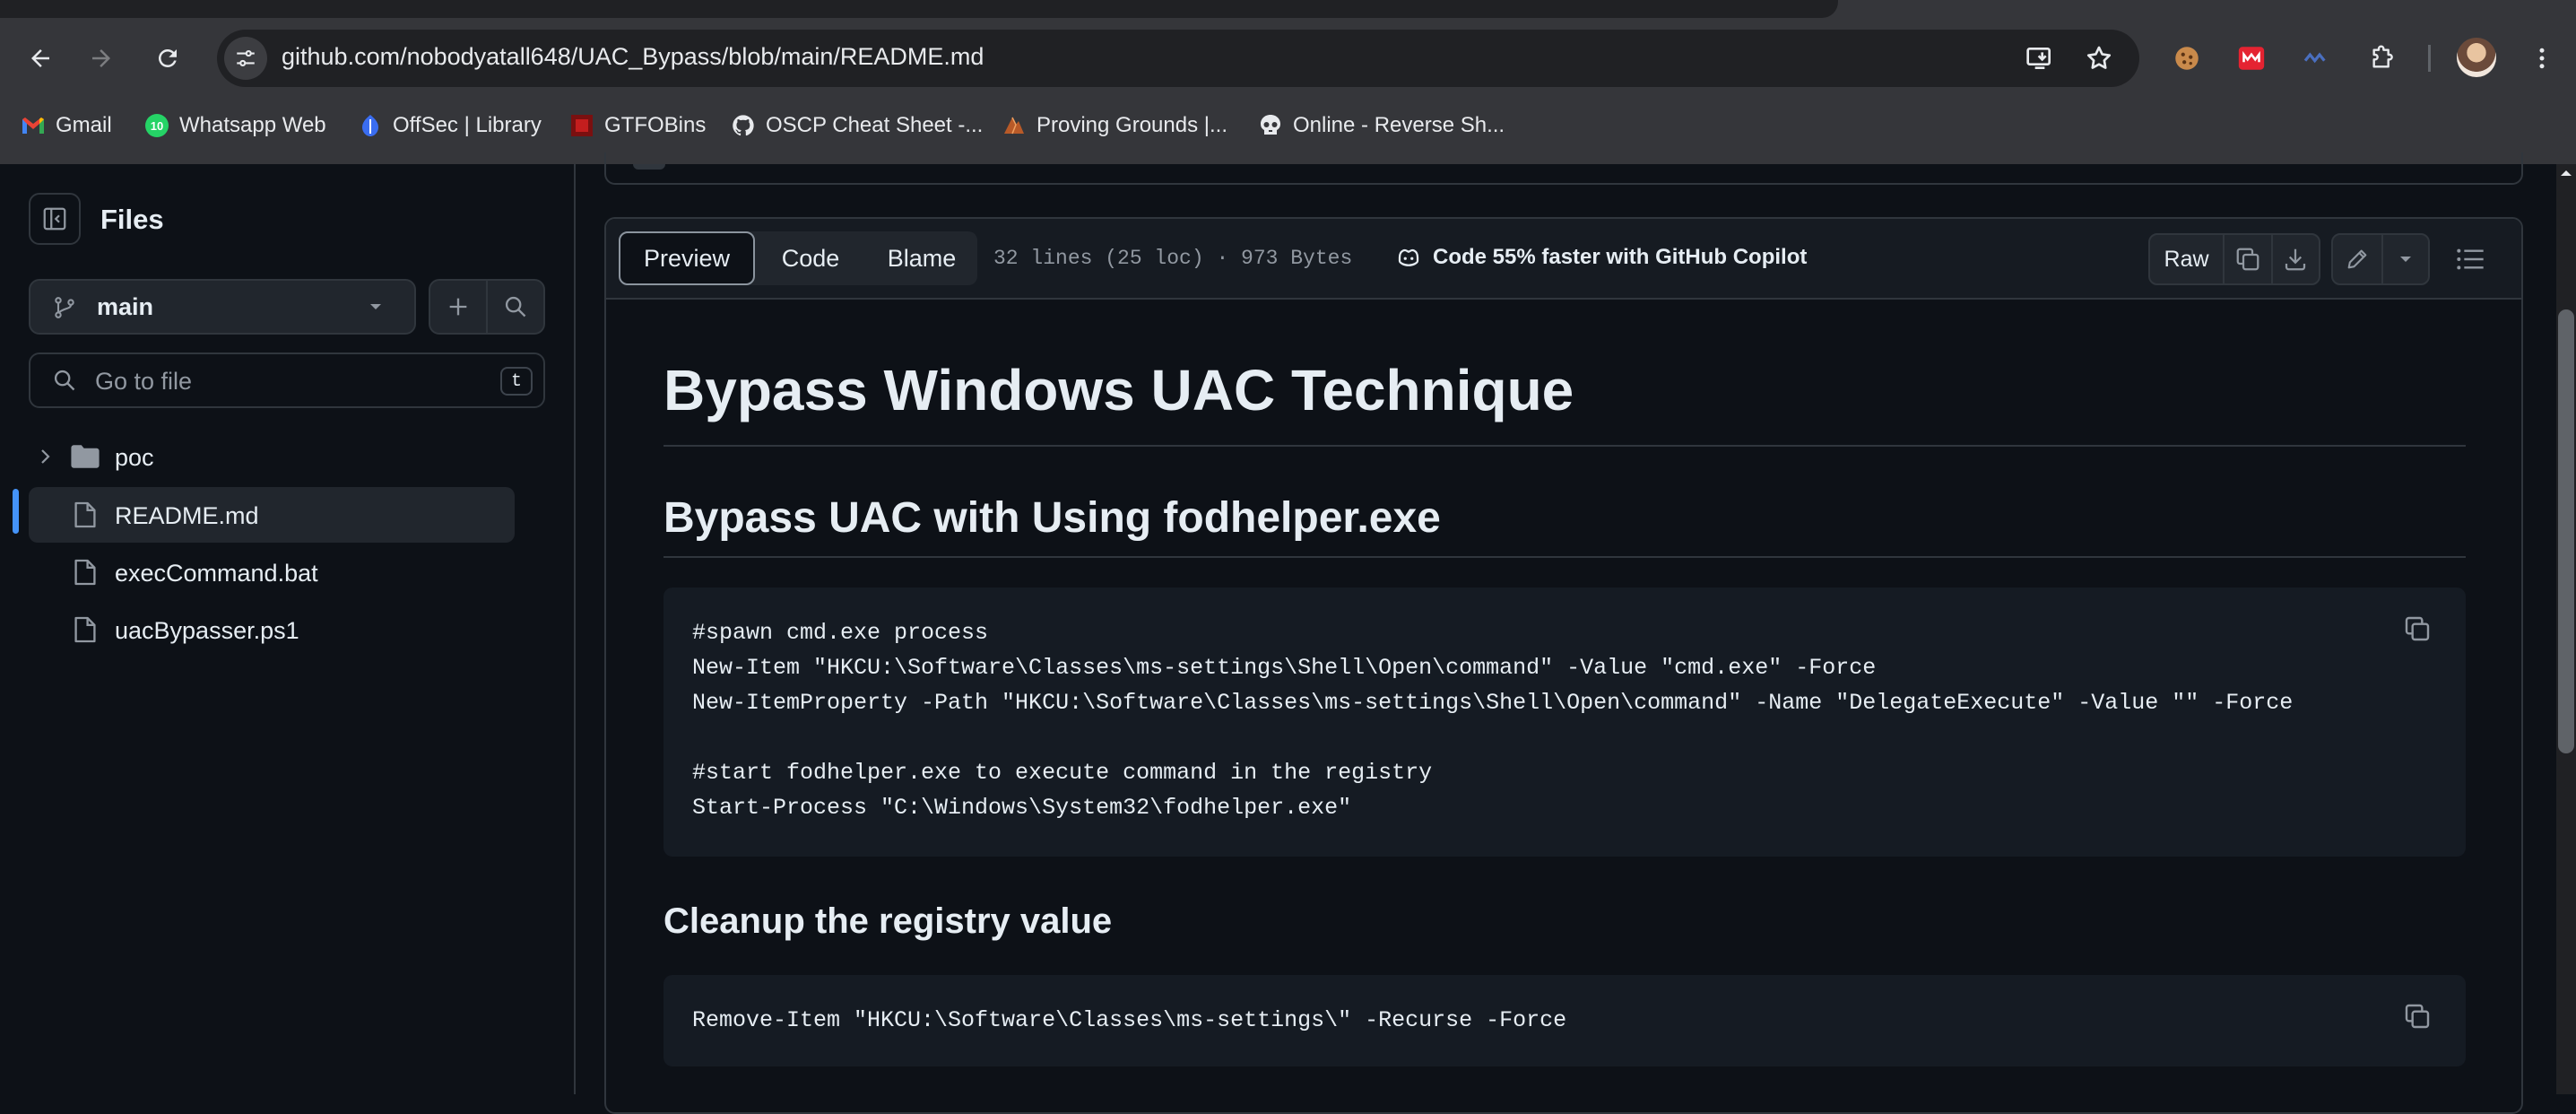 Image resolution: width=2576 pixels, height=1114 pixels. What do you see at coordinates (125, 306) in the screenshot?
I see `branch-name: main` at bounding box center [125, 306].